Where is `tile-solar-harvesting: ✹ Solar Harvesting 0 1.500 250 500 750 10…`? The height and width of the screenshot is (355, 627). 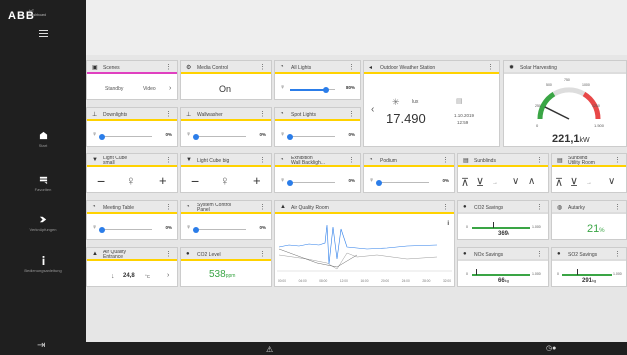
tile-solar-harvesting: ✹ Solar Harvesting 0 1.500 250 500 750 10… is located at coordinates (565, 103).